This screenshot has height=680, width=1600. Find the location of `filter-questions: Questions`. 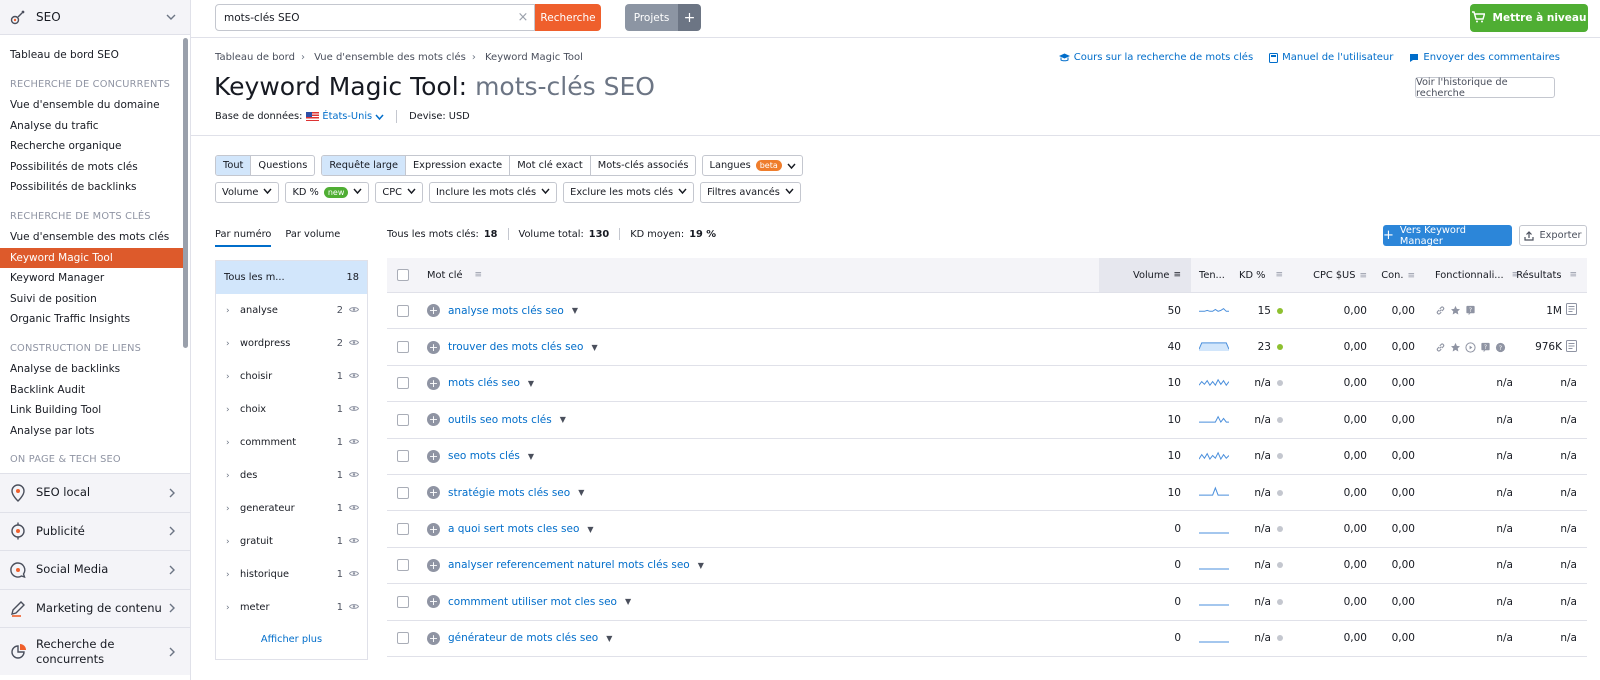

filter-questions: Questions is located at coordinates (282, 165).